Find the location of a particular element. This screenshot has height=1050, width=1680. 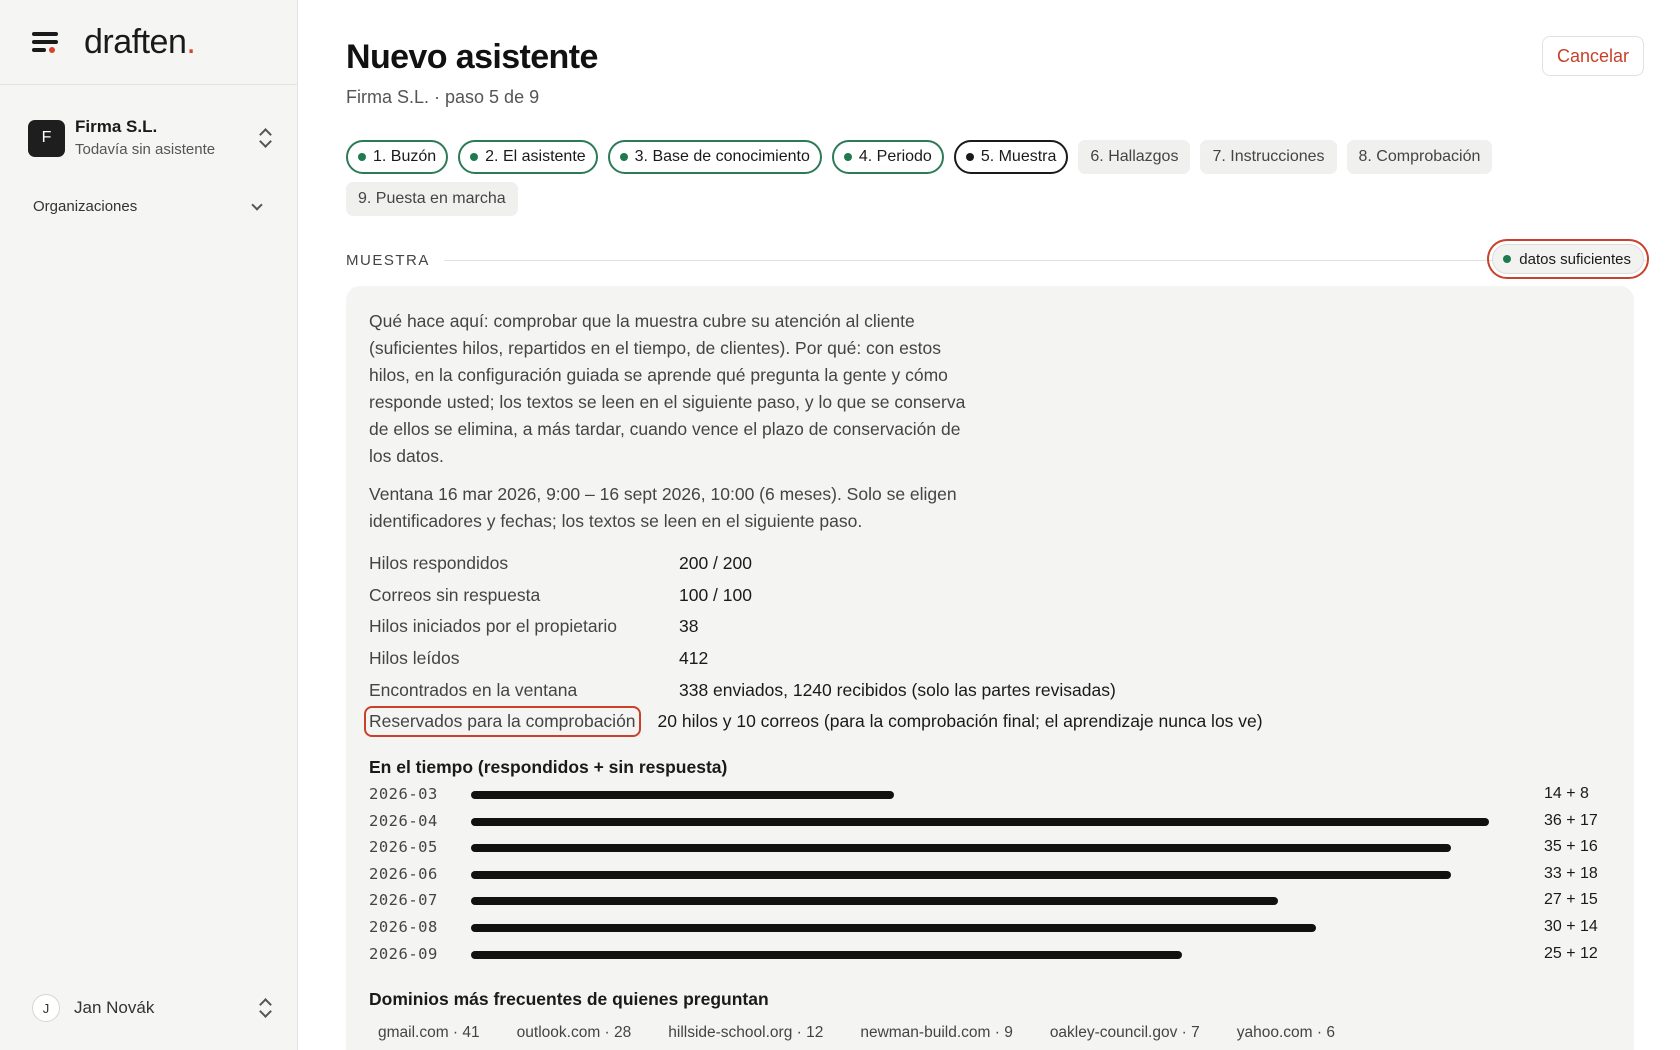

status-dot-icon is located at coordinates (1507, 259).